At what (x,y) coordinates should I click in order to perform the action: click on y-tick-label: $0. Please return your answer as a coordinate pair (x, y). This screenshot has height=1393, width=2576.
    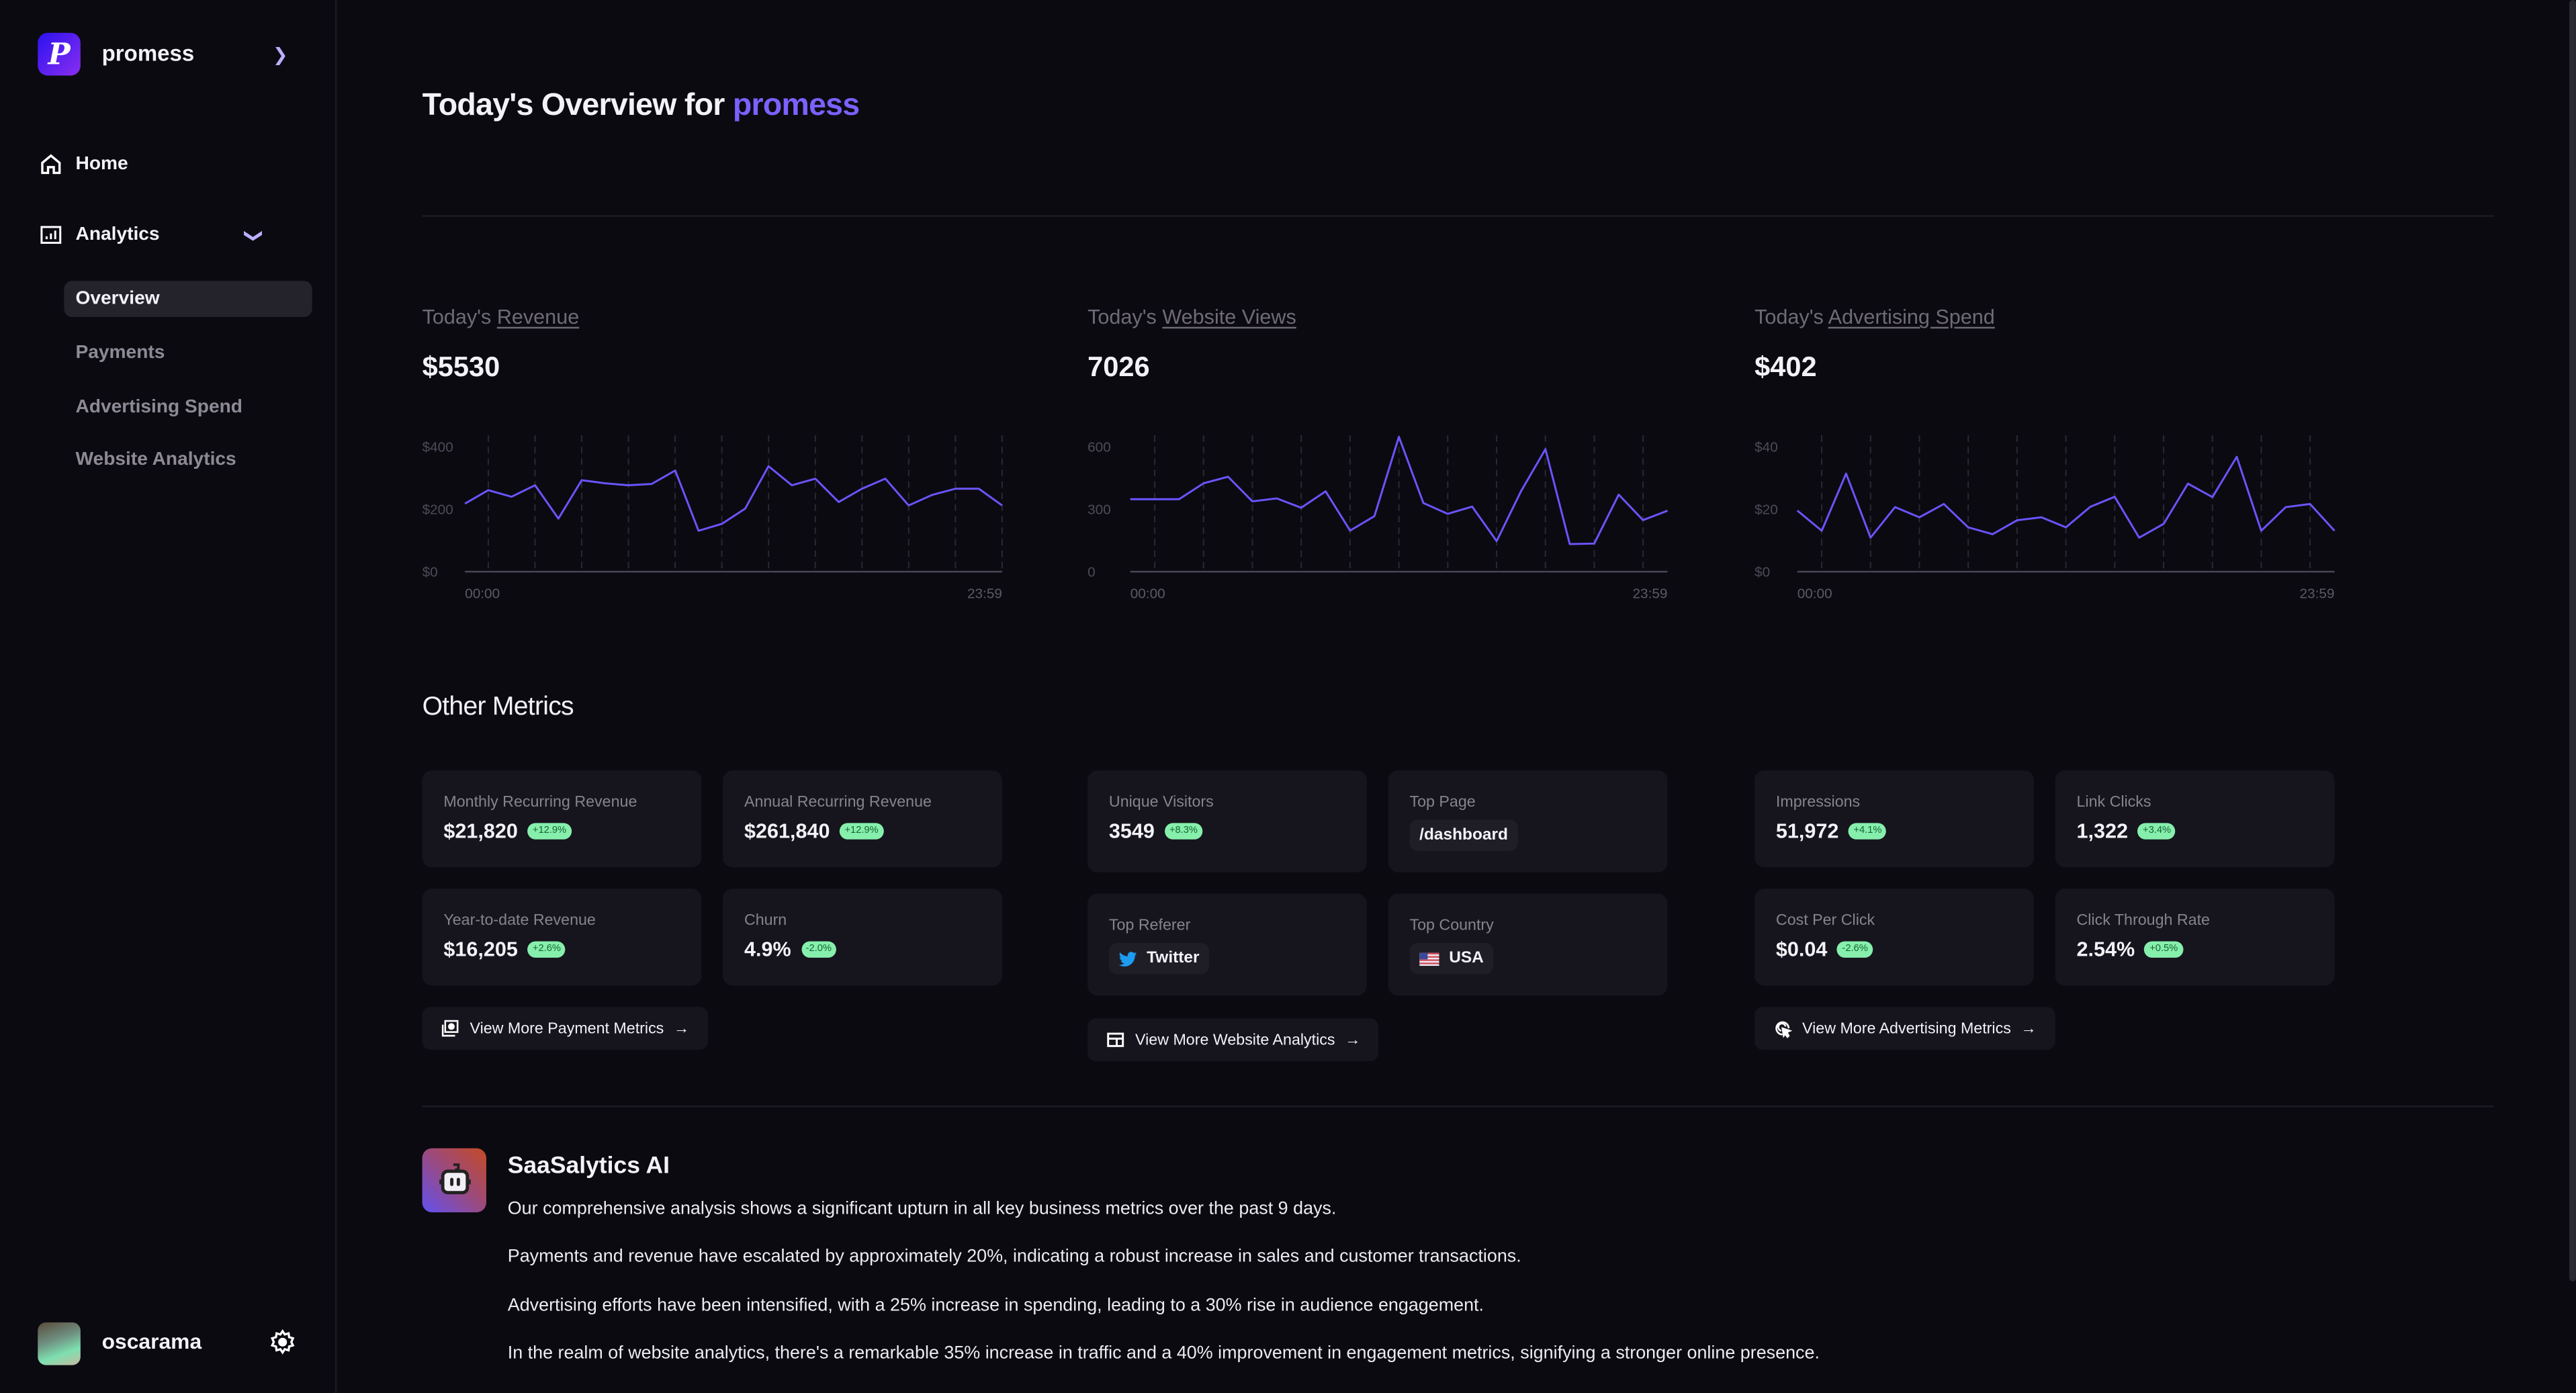
    Looking at the image, I should click on (430, 572).